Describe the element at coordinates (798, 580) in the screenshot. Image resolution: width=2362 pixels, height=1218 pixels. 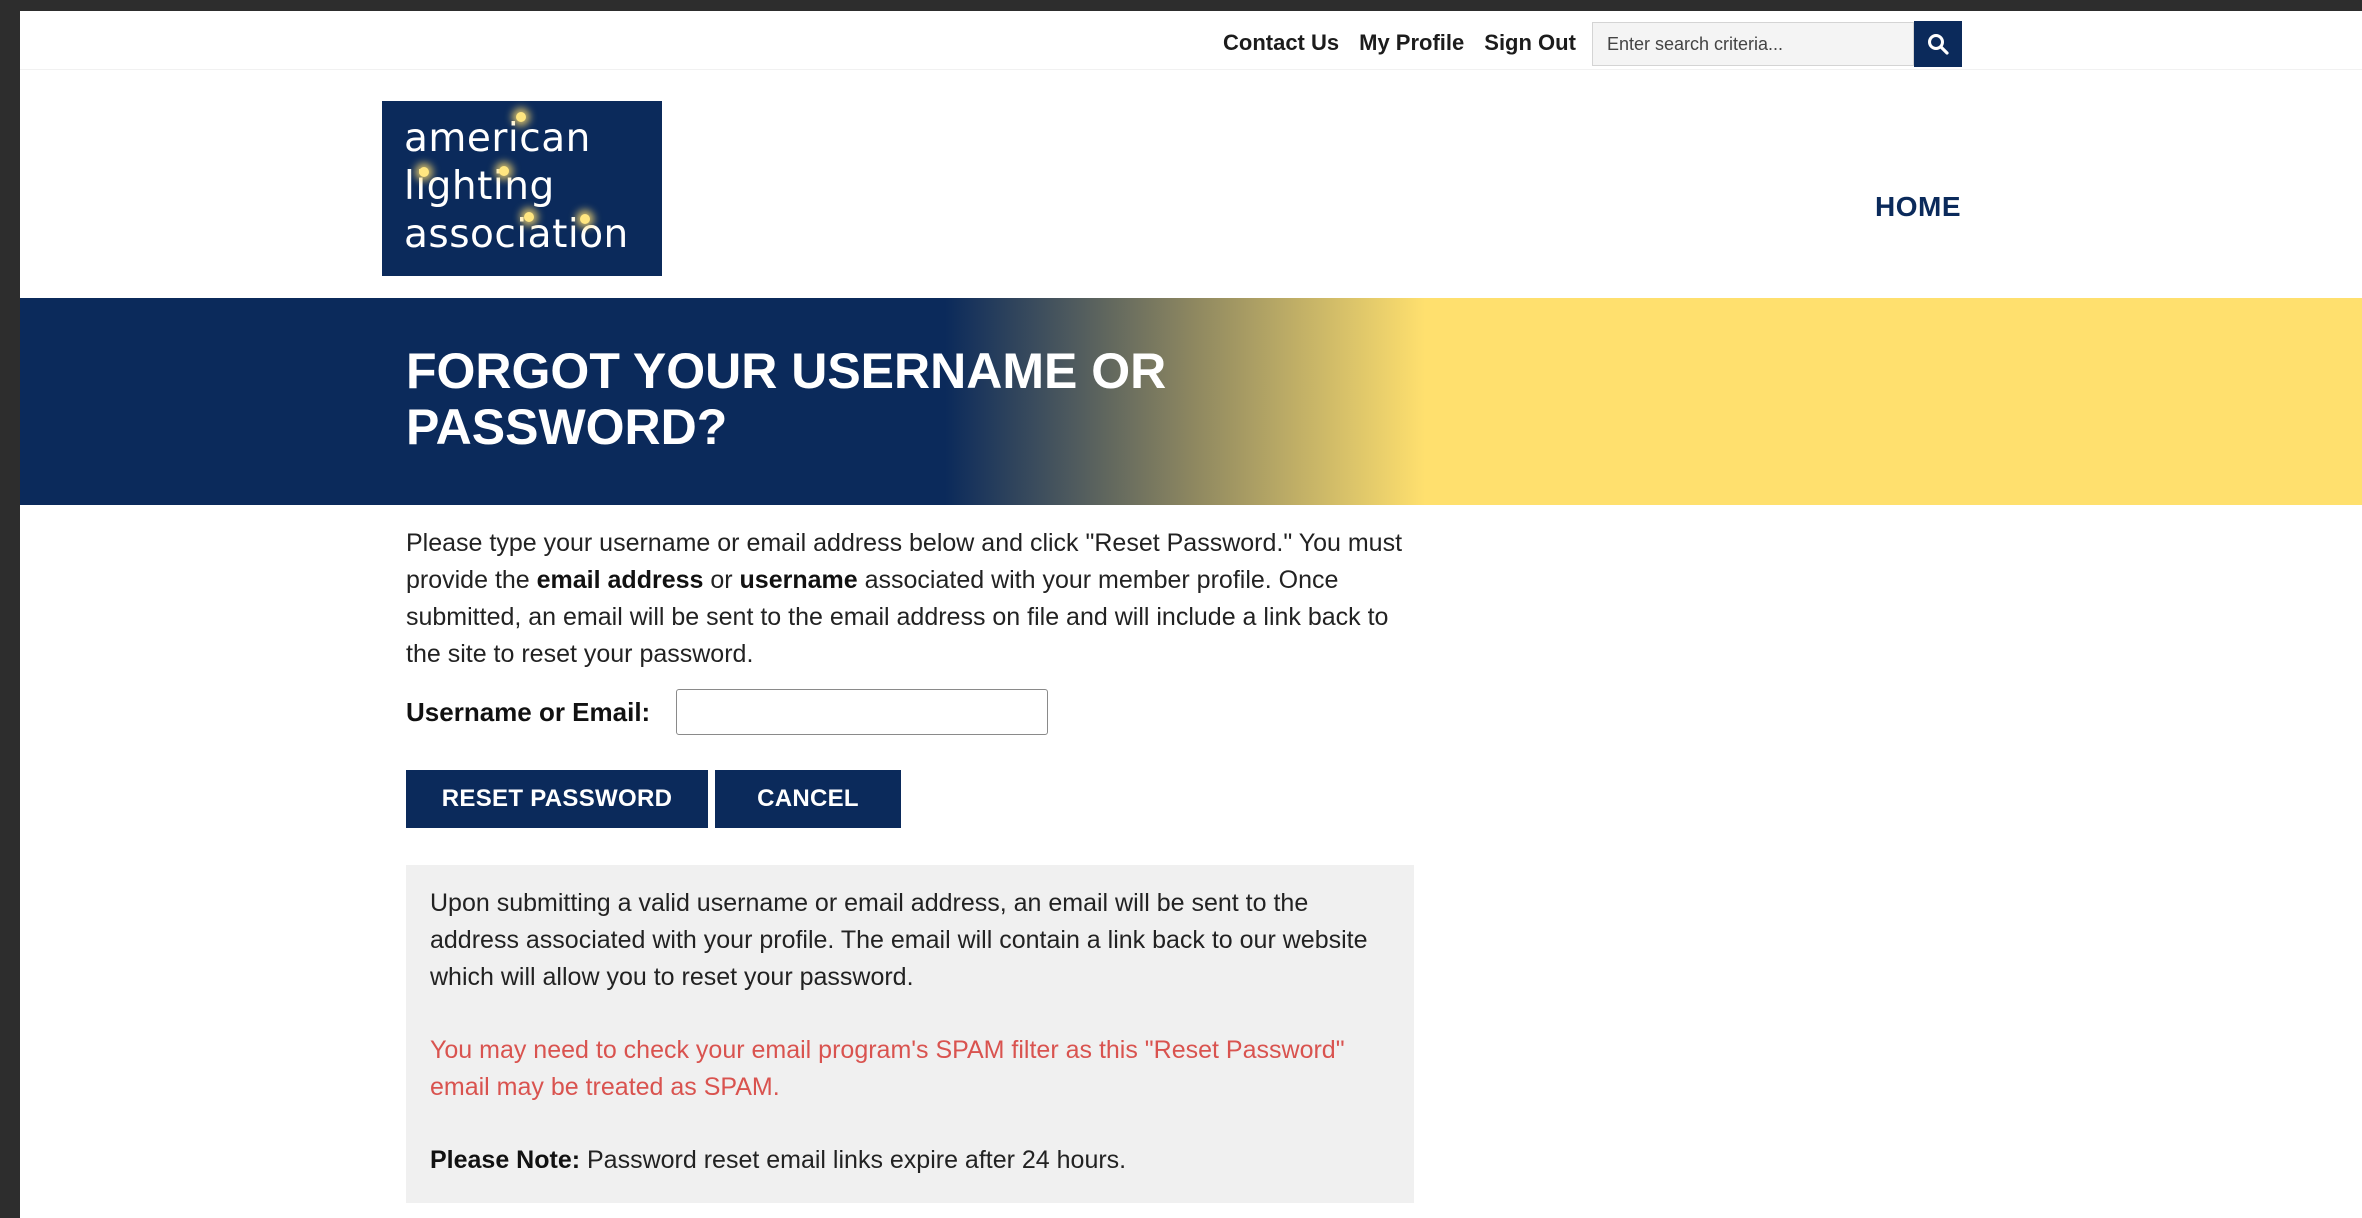
I see `intro-bold-username: username` at that location.